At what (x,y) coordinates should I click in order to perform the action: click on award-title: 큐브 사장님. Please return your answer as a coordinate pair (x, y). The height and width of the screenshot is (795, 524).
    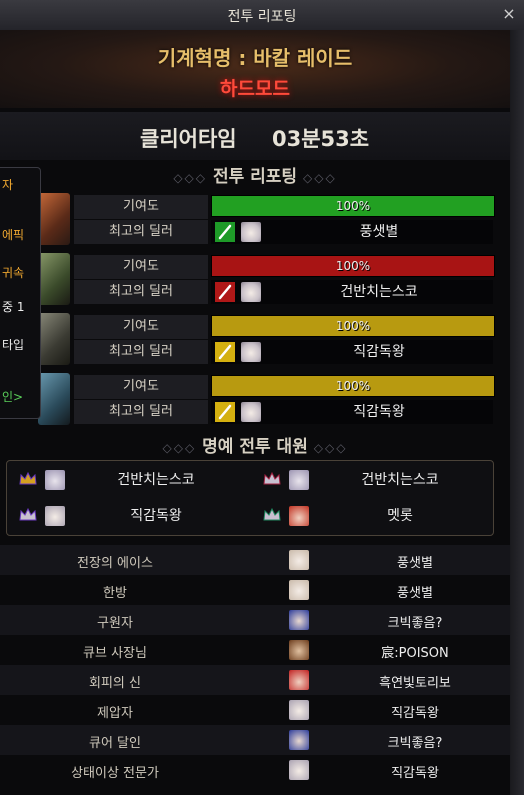
    Looking at the image, I should click on (115, 653).